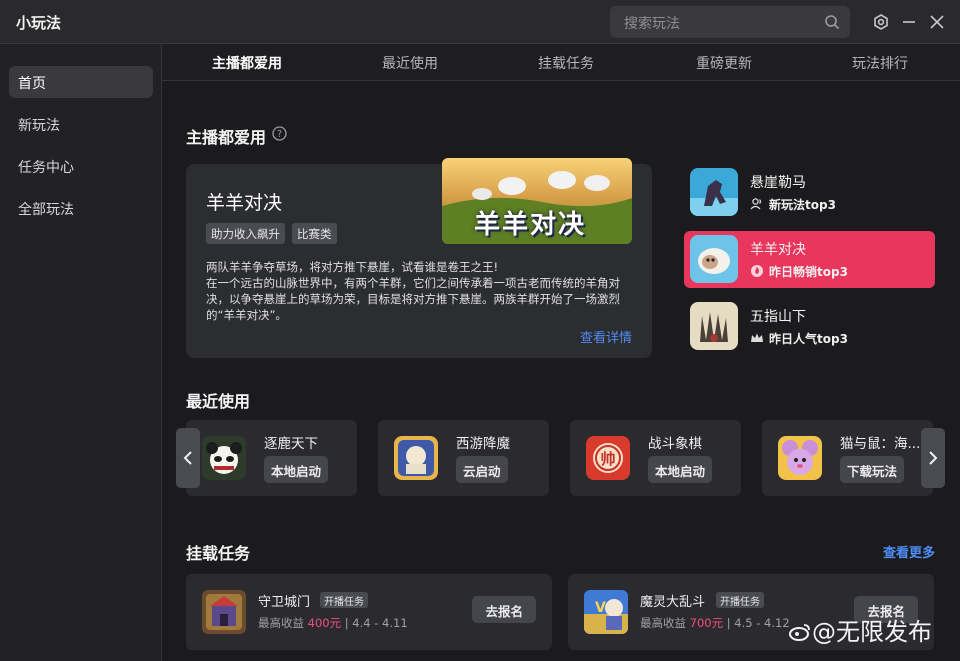 The image size is (960, 661). Describe the element at coordinates (809, 259) in the screenshot. I see `rank-item-active: 羊羊对决 昨日畅销top3` at that location.